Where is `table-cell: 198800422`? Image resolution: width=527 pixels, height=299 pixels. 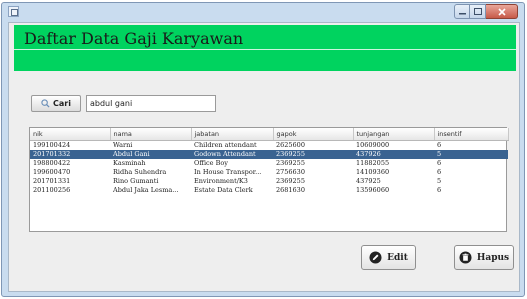 table-cell: 198800422 is located at coordinates (52, 162).